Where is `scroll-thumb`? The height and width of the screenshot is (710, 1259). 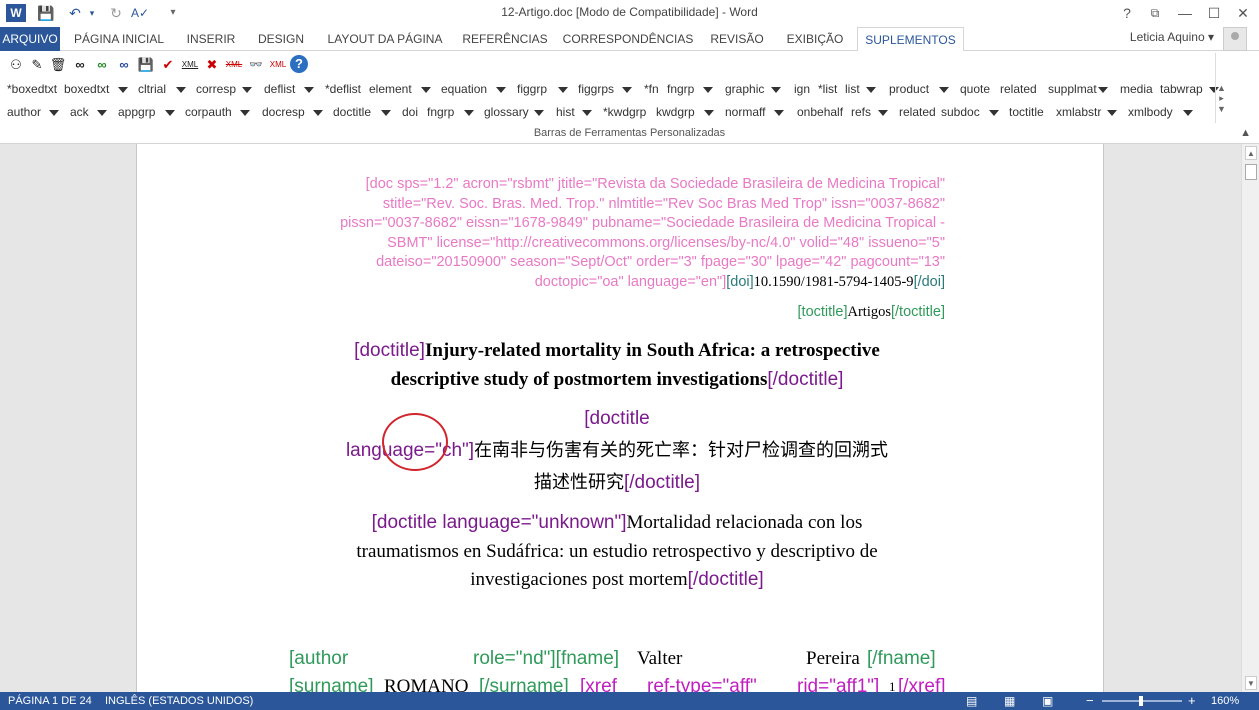 scroll-thumb is located at coordinates (1251, 172).